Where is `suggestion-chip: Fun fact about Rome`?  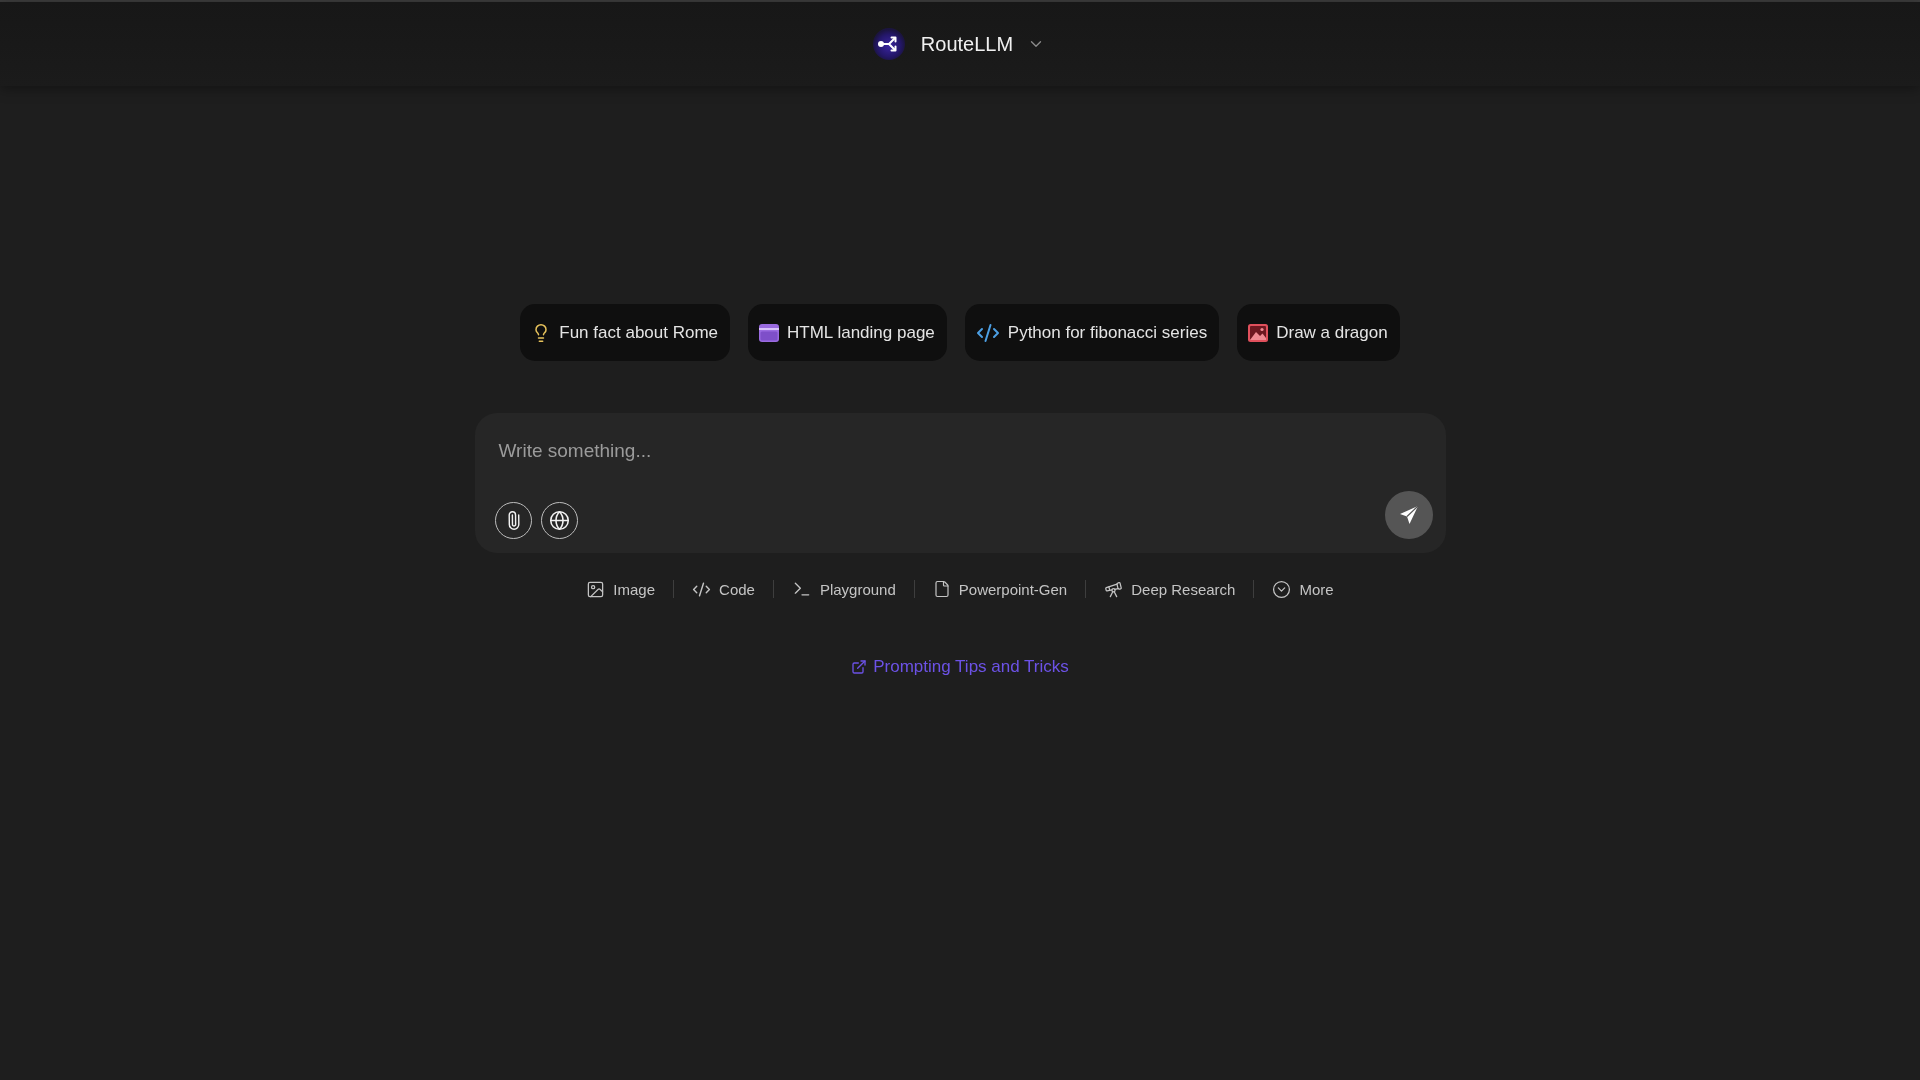 suggestion-chip: Fun fact about Rome is located at coordinates (625, 332).